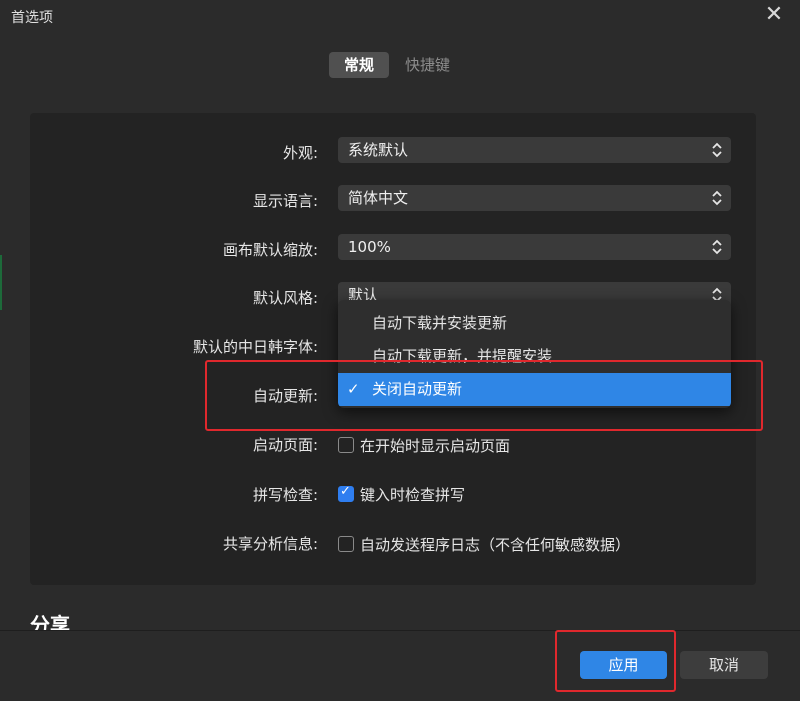 The height and width of the screenshot is (701, 800). Describe the element at coordinates (255, 347) in the screenshot. I see `cjk-font-label: 默认的中日韩字体:` at that location.